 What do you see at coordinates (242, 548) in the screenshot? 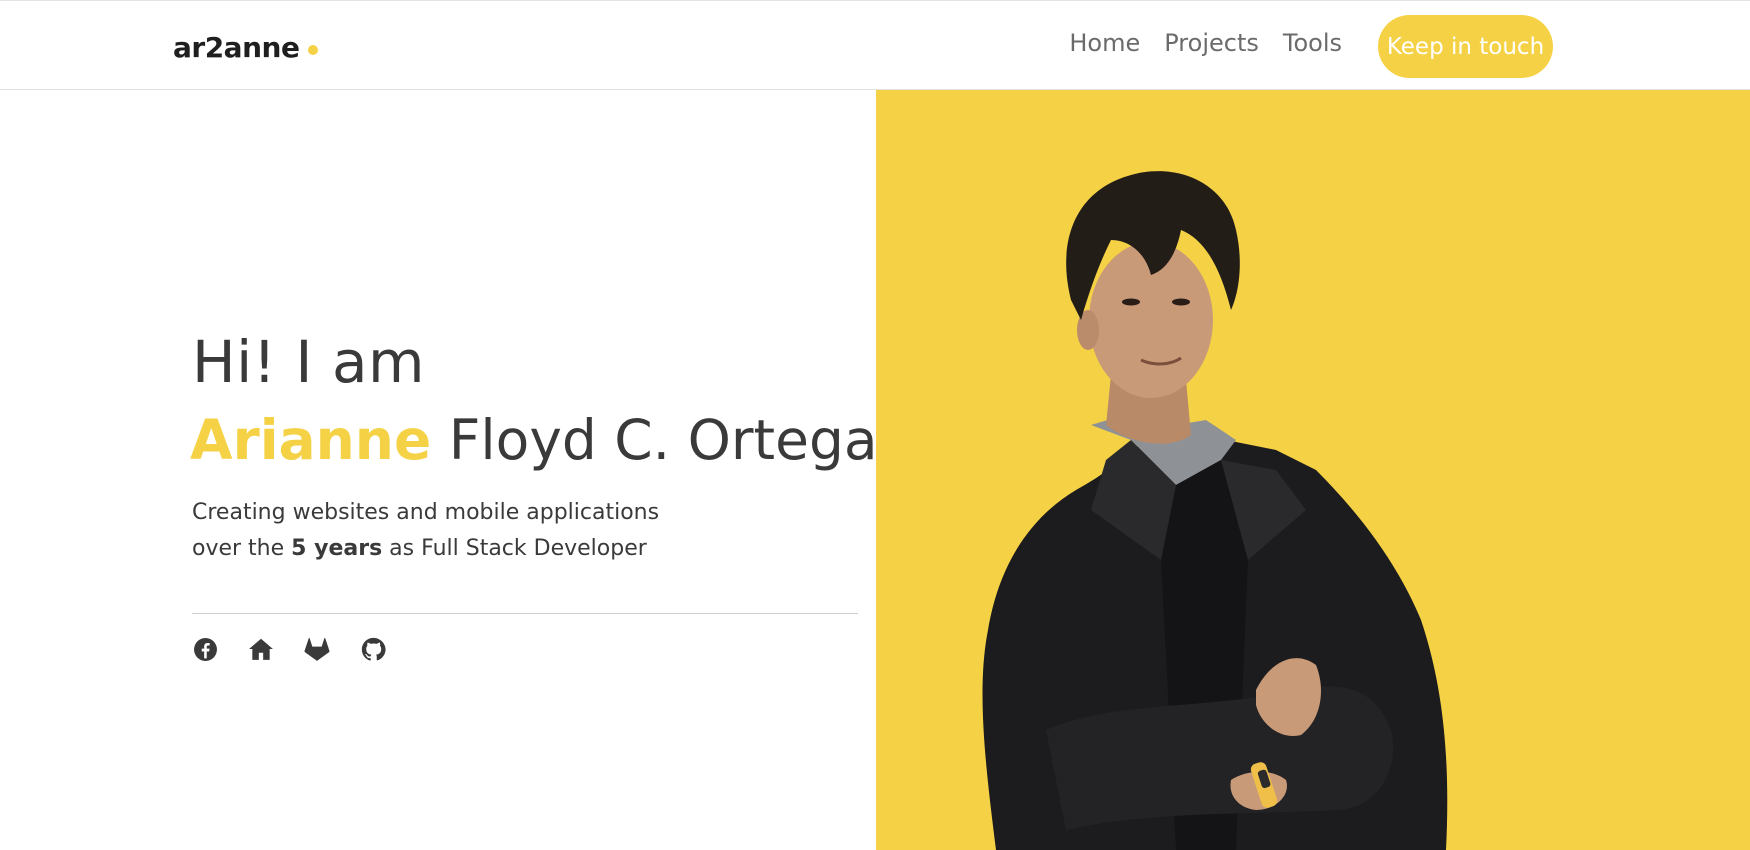
I see `tagline-line-2-prefix: over the` at bounding box center [242, 548].